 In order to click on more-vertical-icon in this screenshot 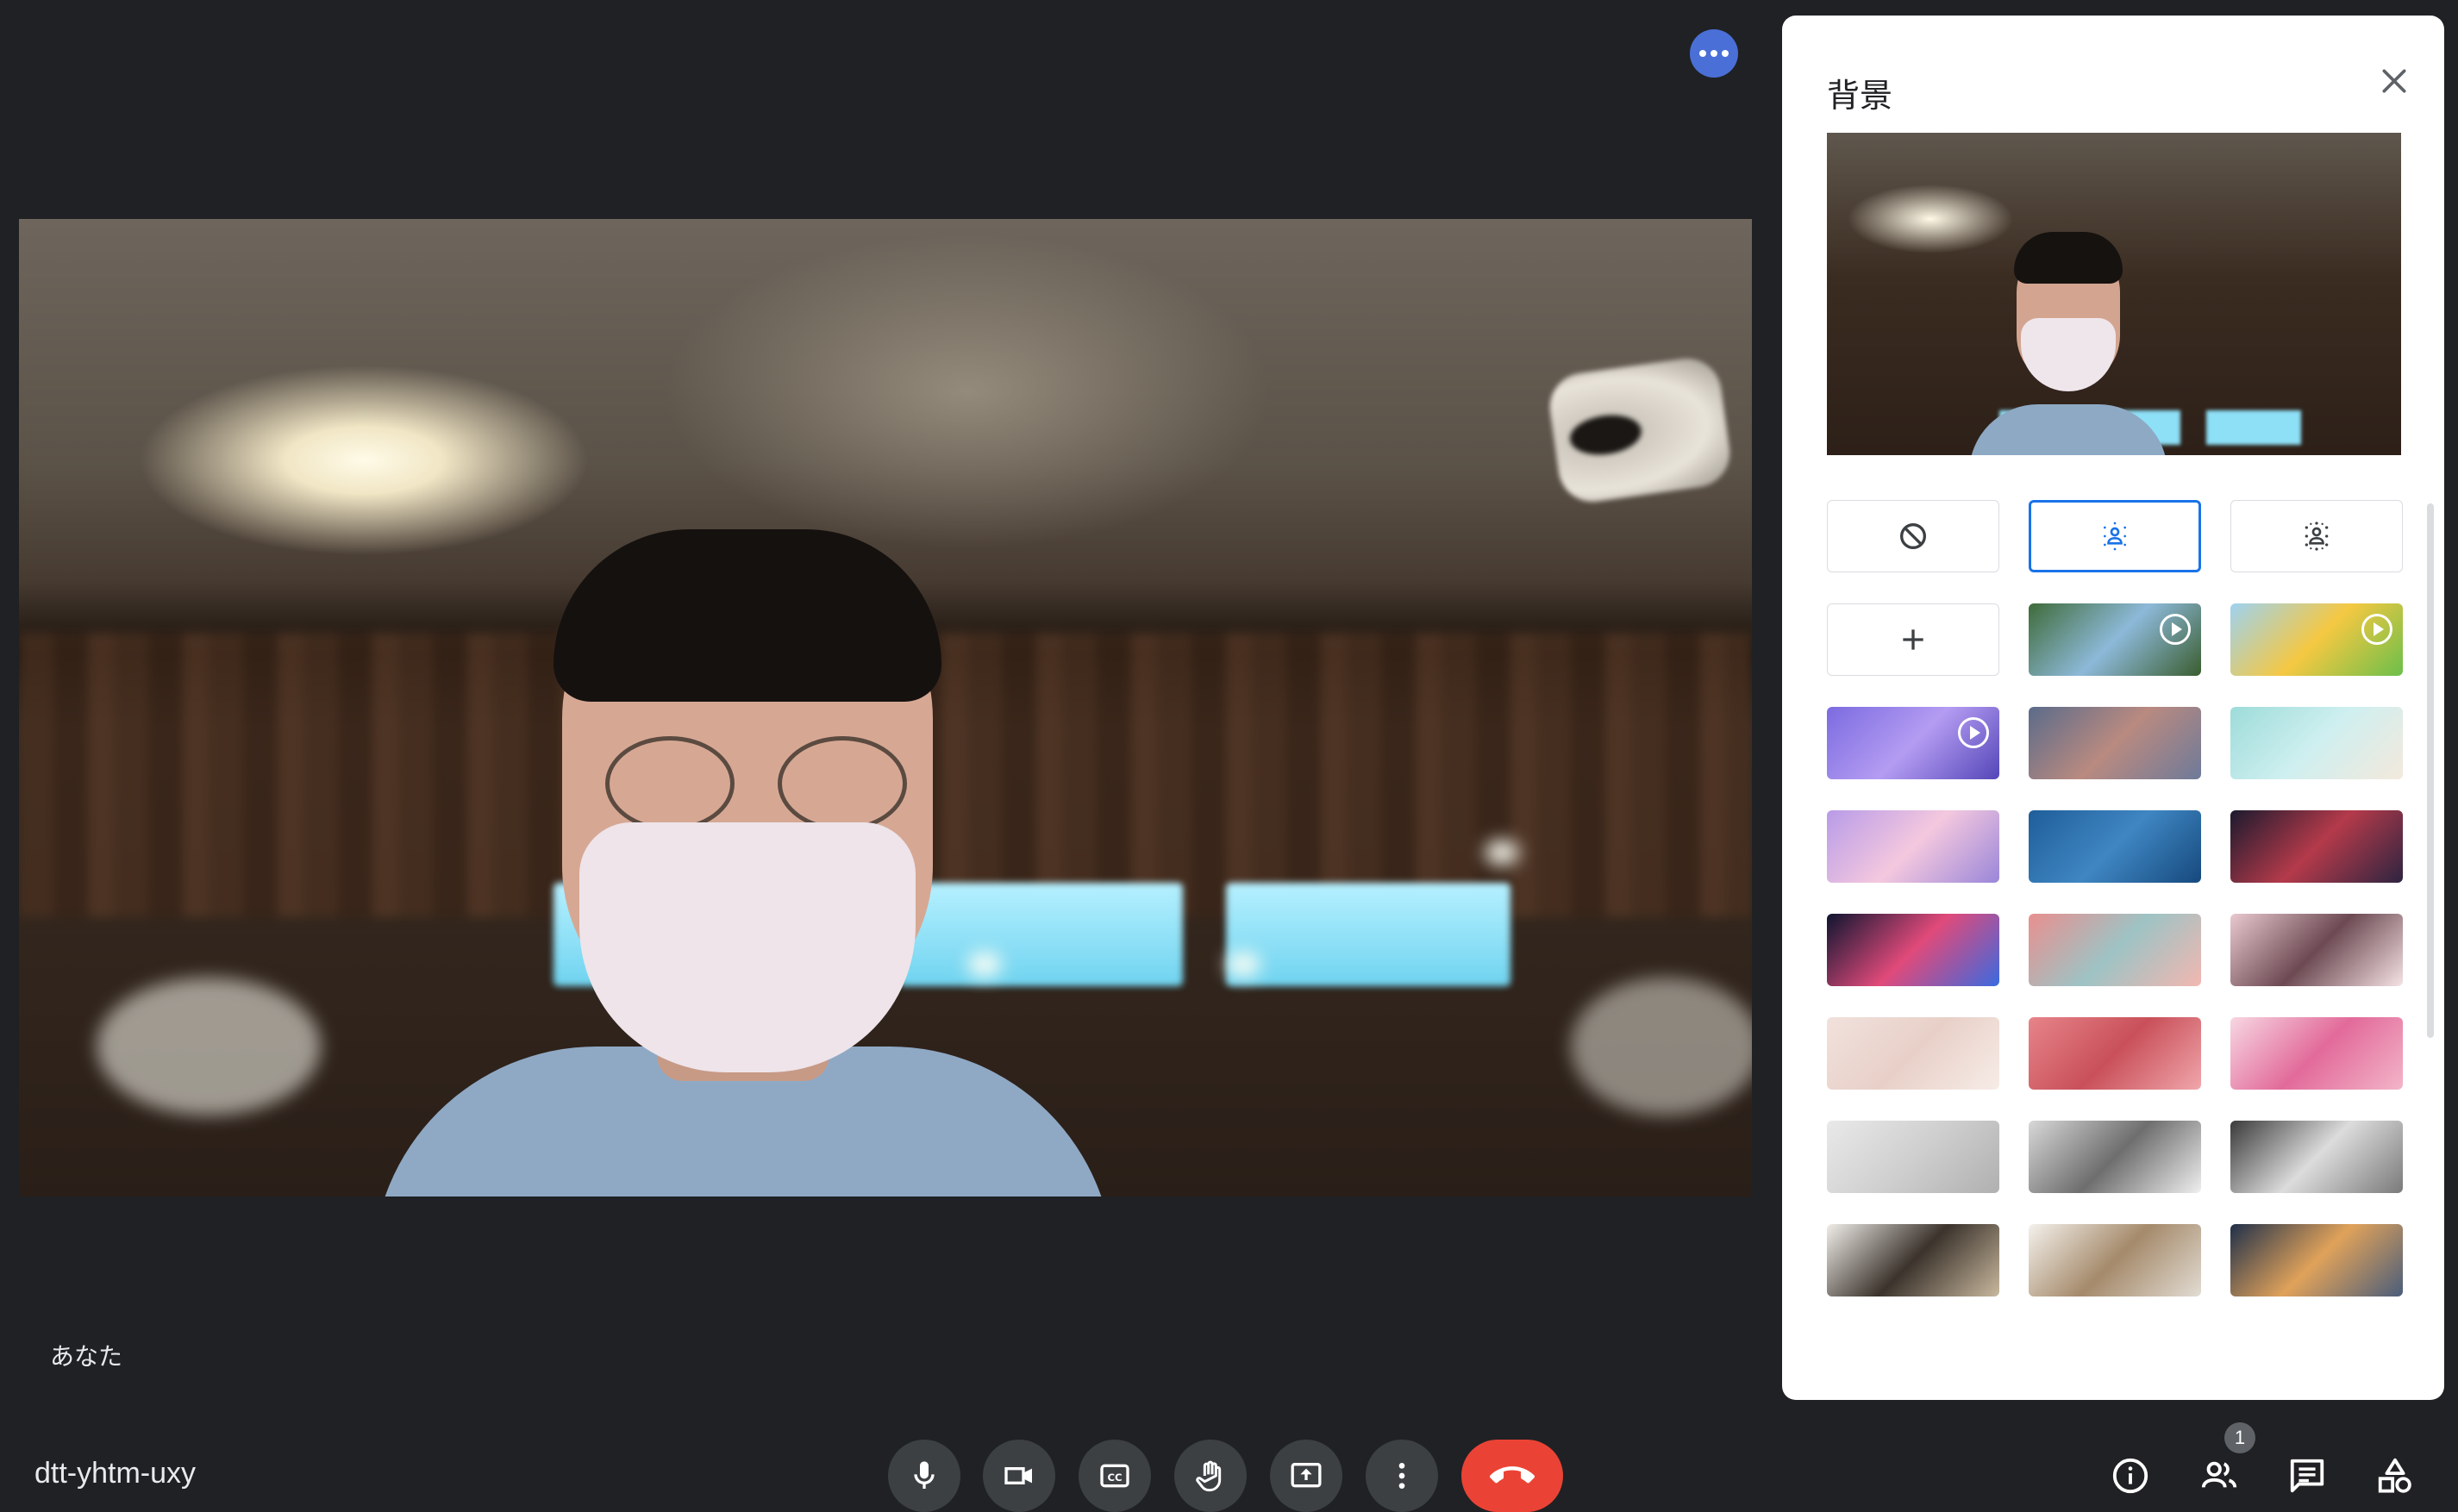, I will do `click(1401, 1476)`.